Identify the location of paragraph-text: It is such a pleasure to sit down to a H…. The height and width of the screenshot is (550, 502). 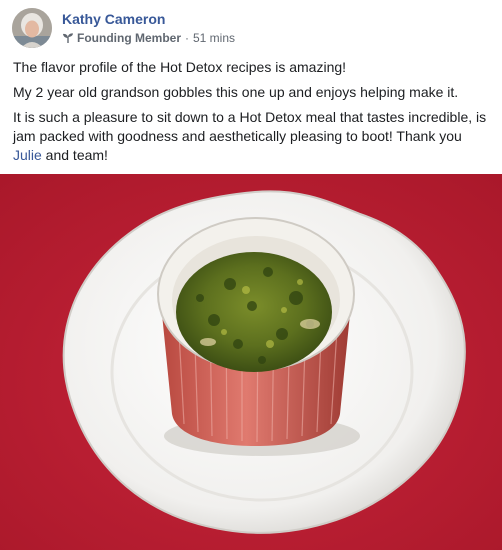
(250, 126).